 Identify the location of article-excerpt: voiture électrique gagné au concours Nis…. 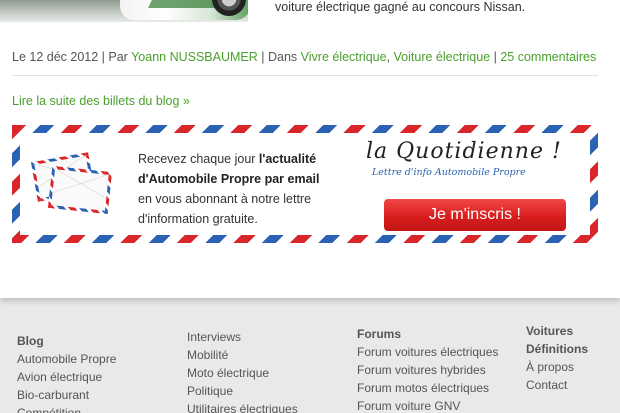
(400, 7).